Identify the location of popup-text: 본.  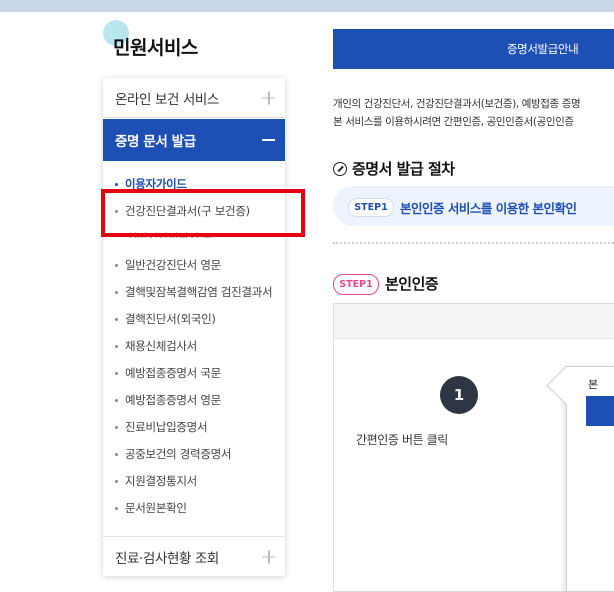
(593, 384).